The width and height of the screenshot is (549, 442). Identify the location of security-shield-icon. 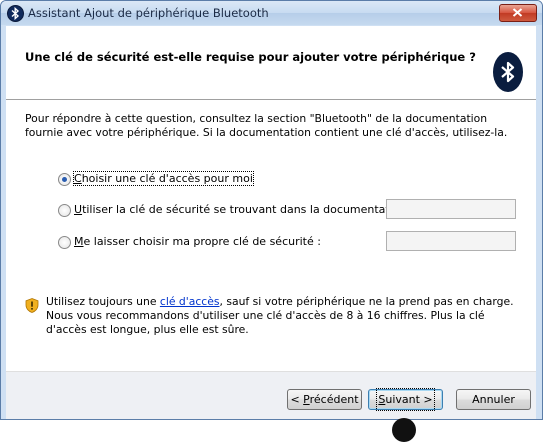
(32, 305).